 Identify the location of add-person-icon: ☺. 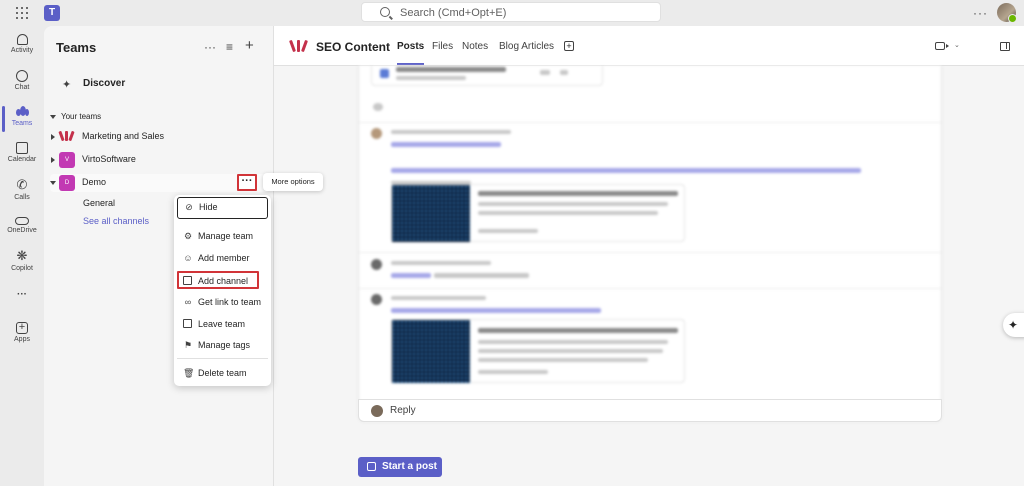
(188, 258).